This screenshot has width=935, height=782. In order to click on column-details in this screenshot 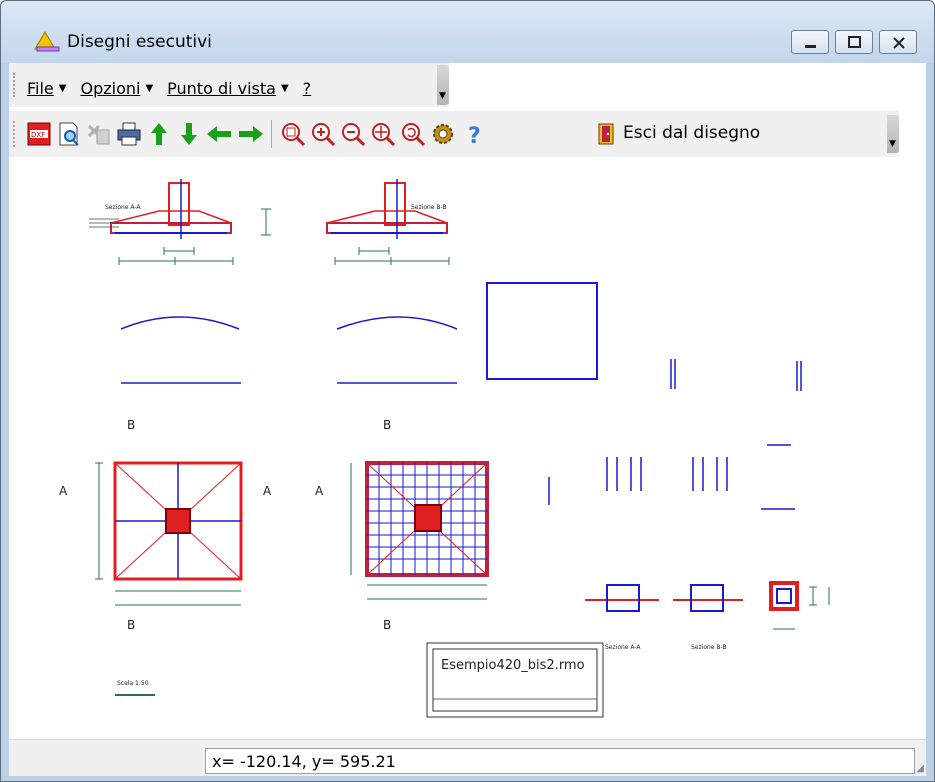, I will do `click(675, 434)`.